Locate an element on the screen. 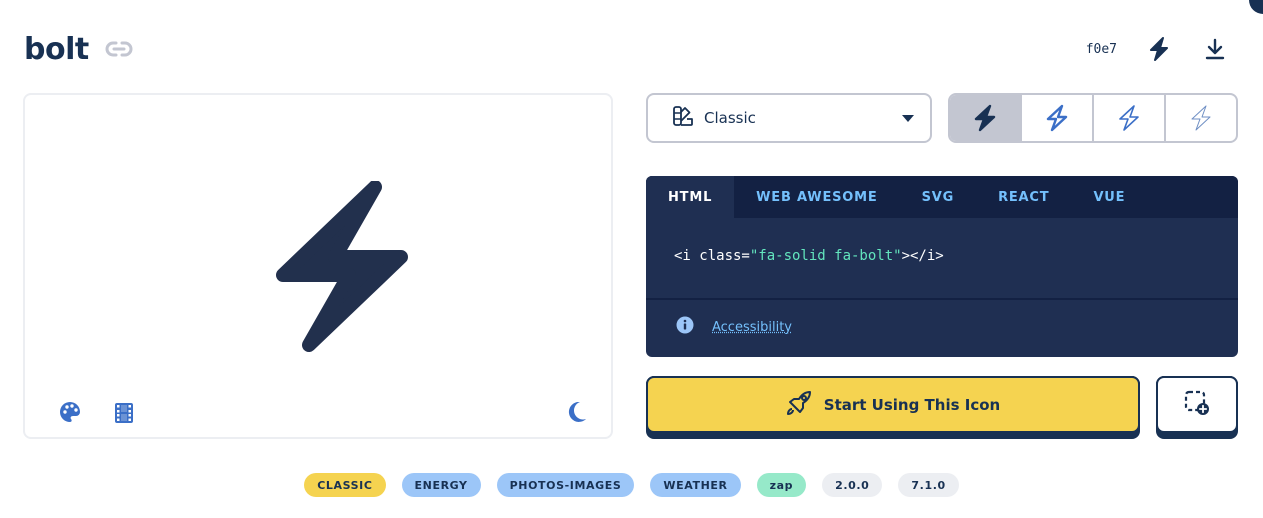  tag-zap: zap is located at coordinates (781, 485).